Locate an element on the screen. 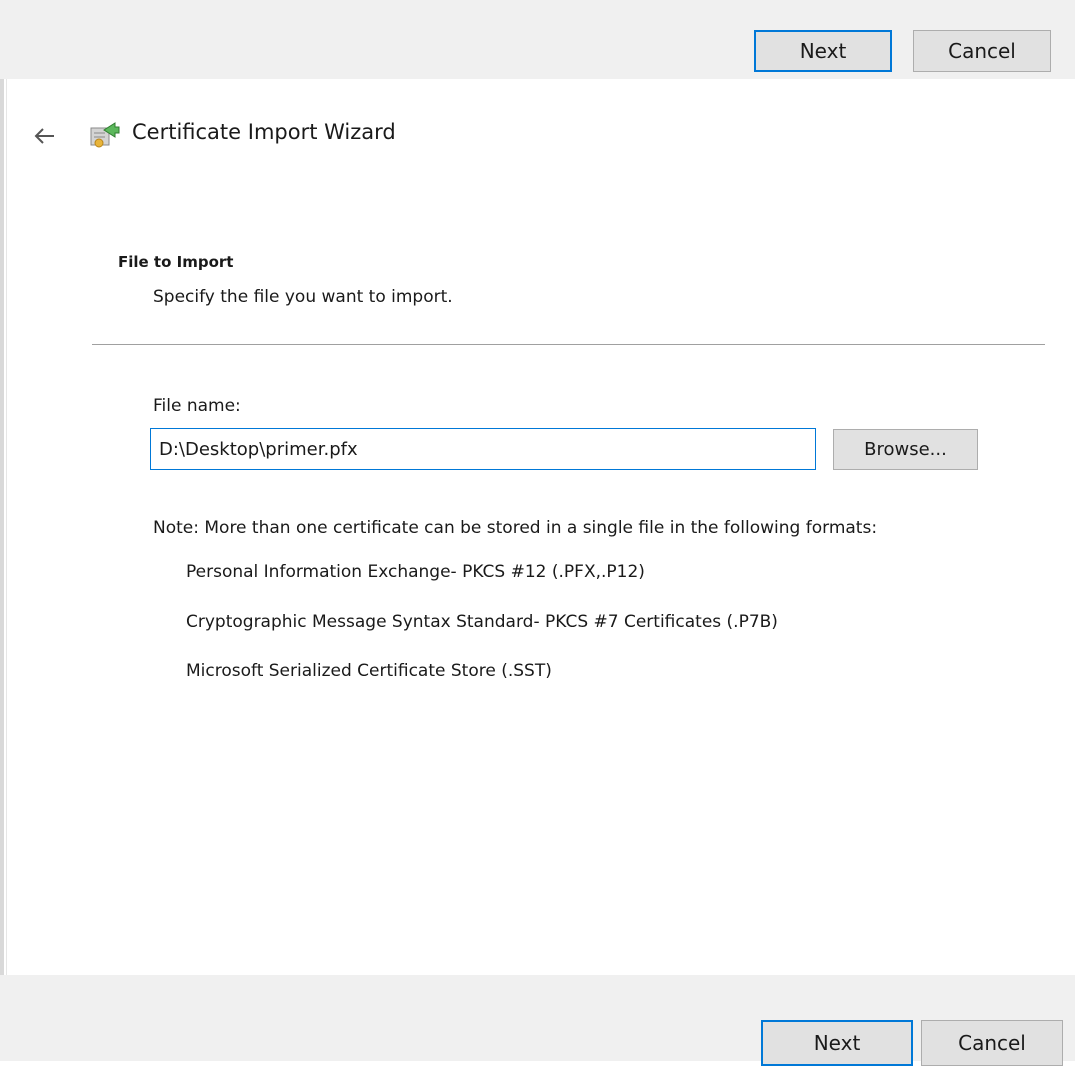 The height and width of the screenshot is (1066, 1075). left-window-edge is located at coordinates (2, 559).